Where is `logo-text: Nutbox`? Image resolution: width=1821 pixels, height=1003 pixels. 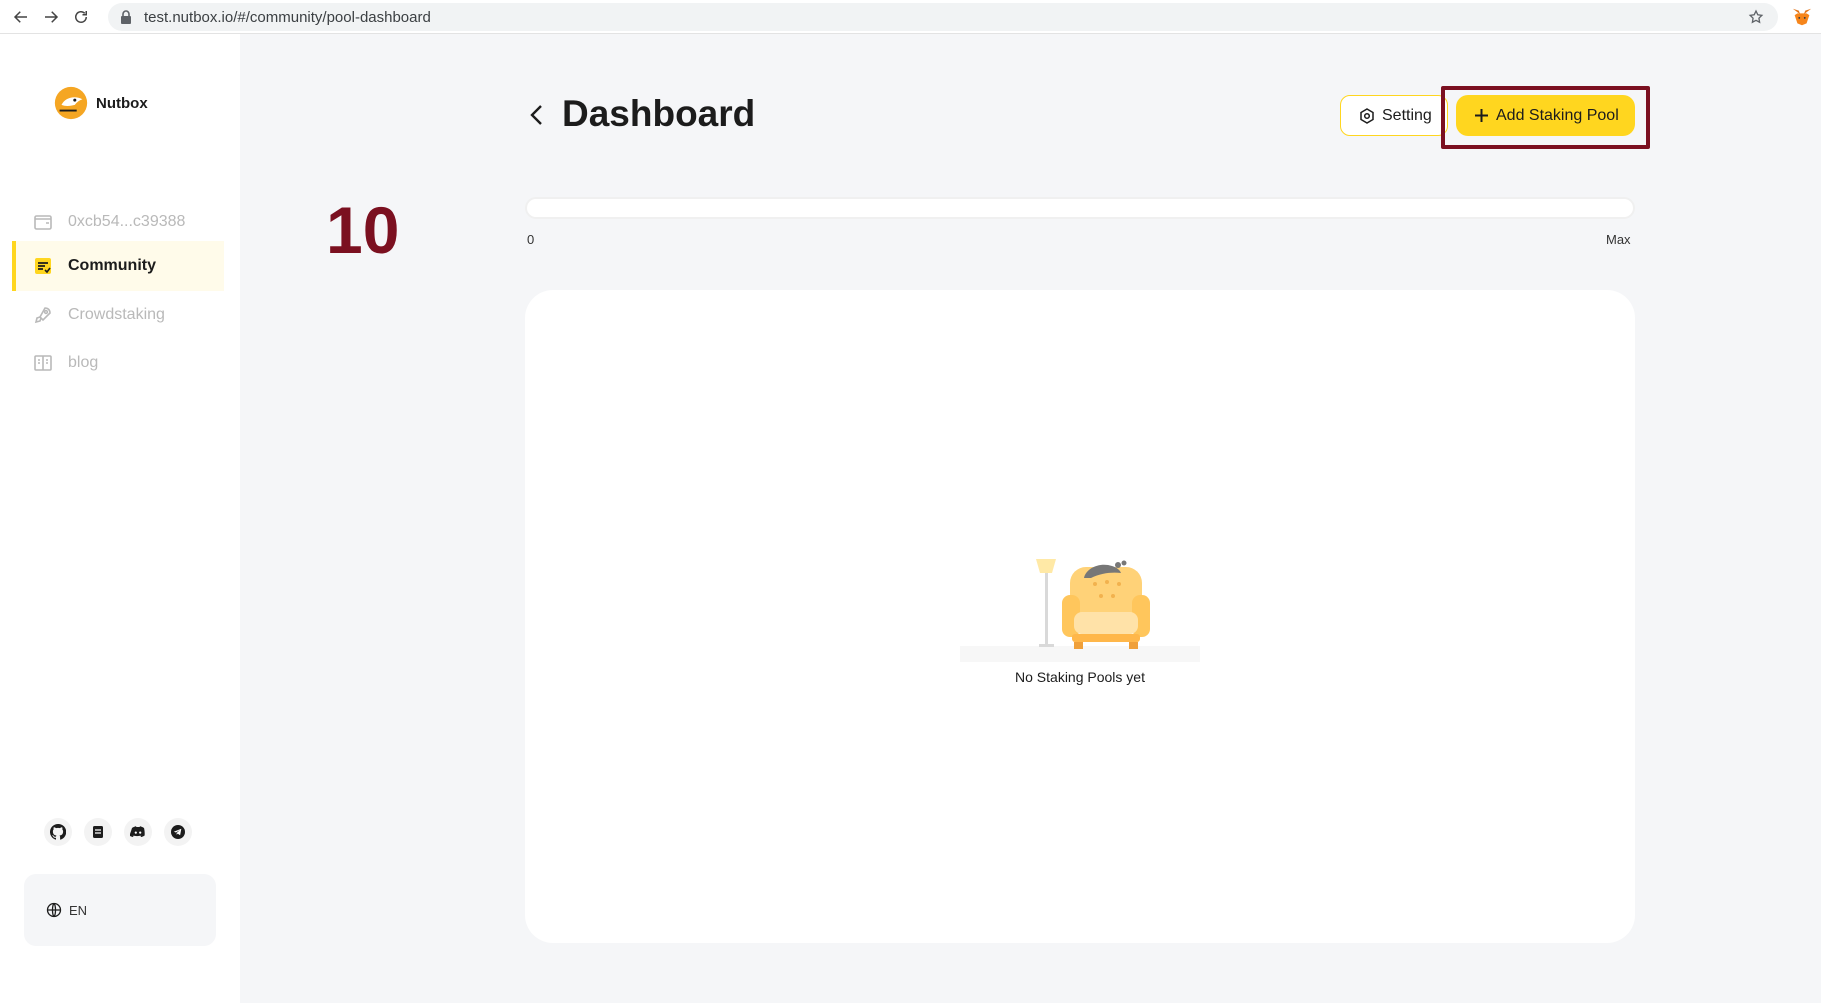
logo-text: Nutbox is located at coordinates (122, 103).